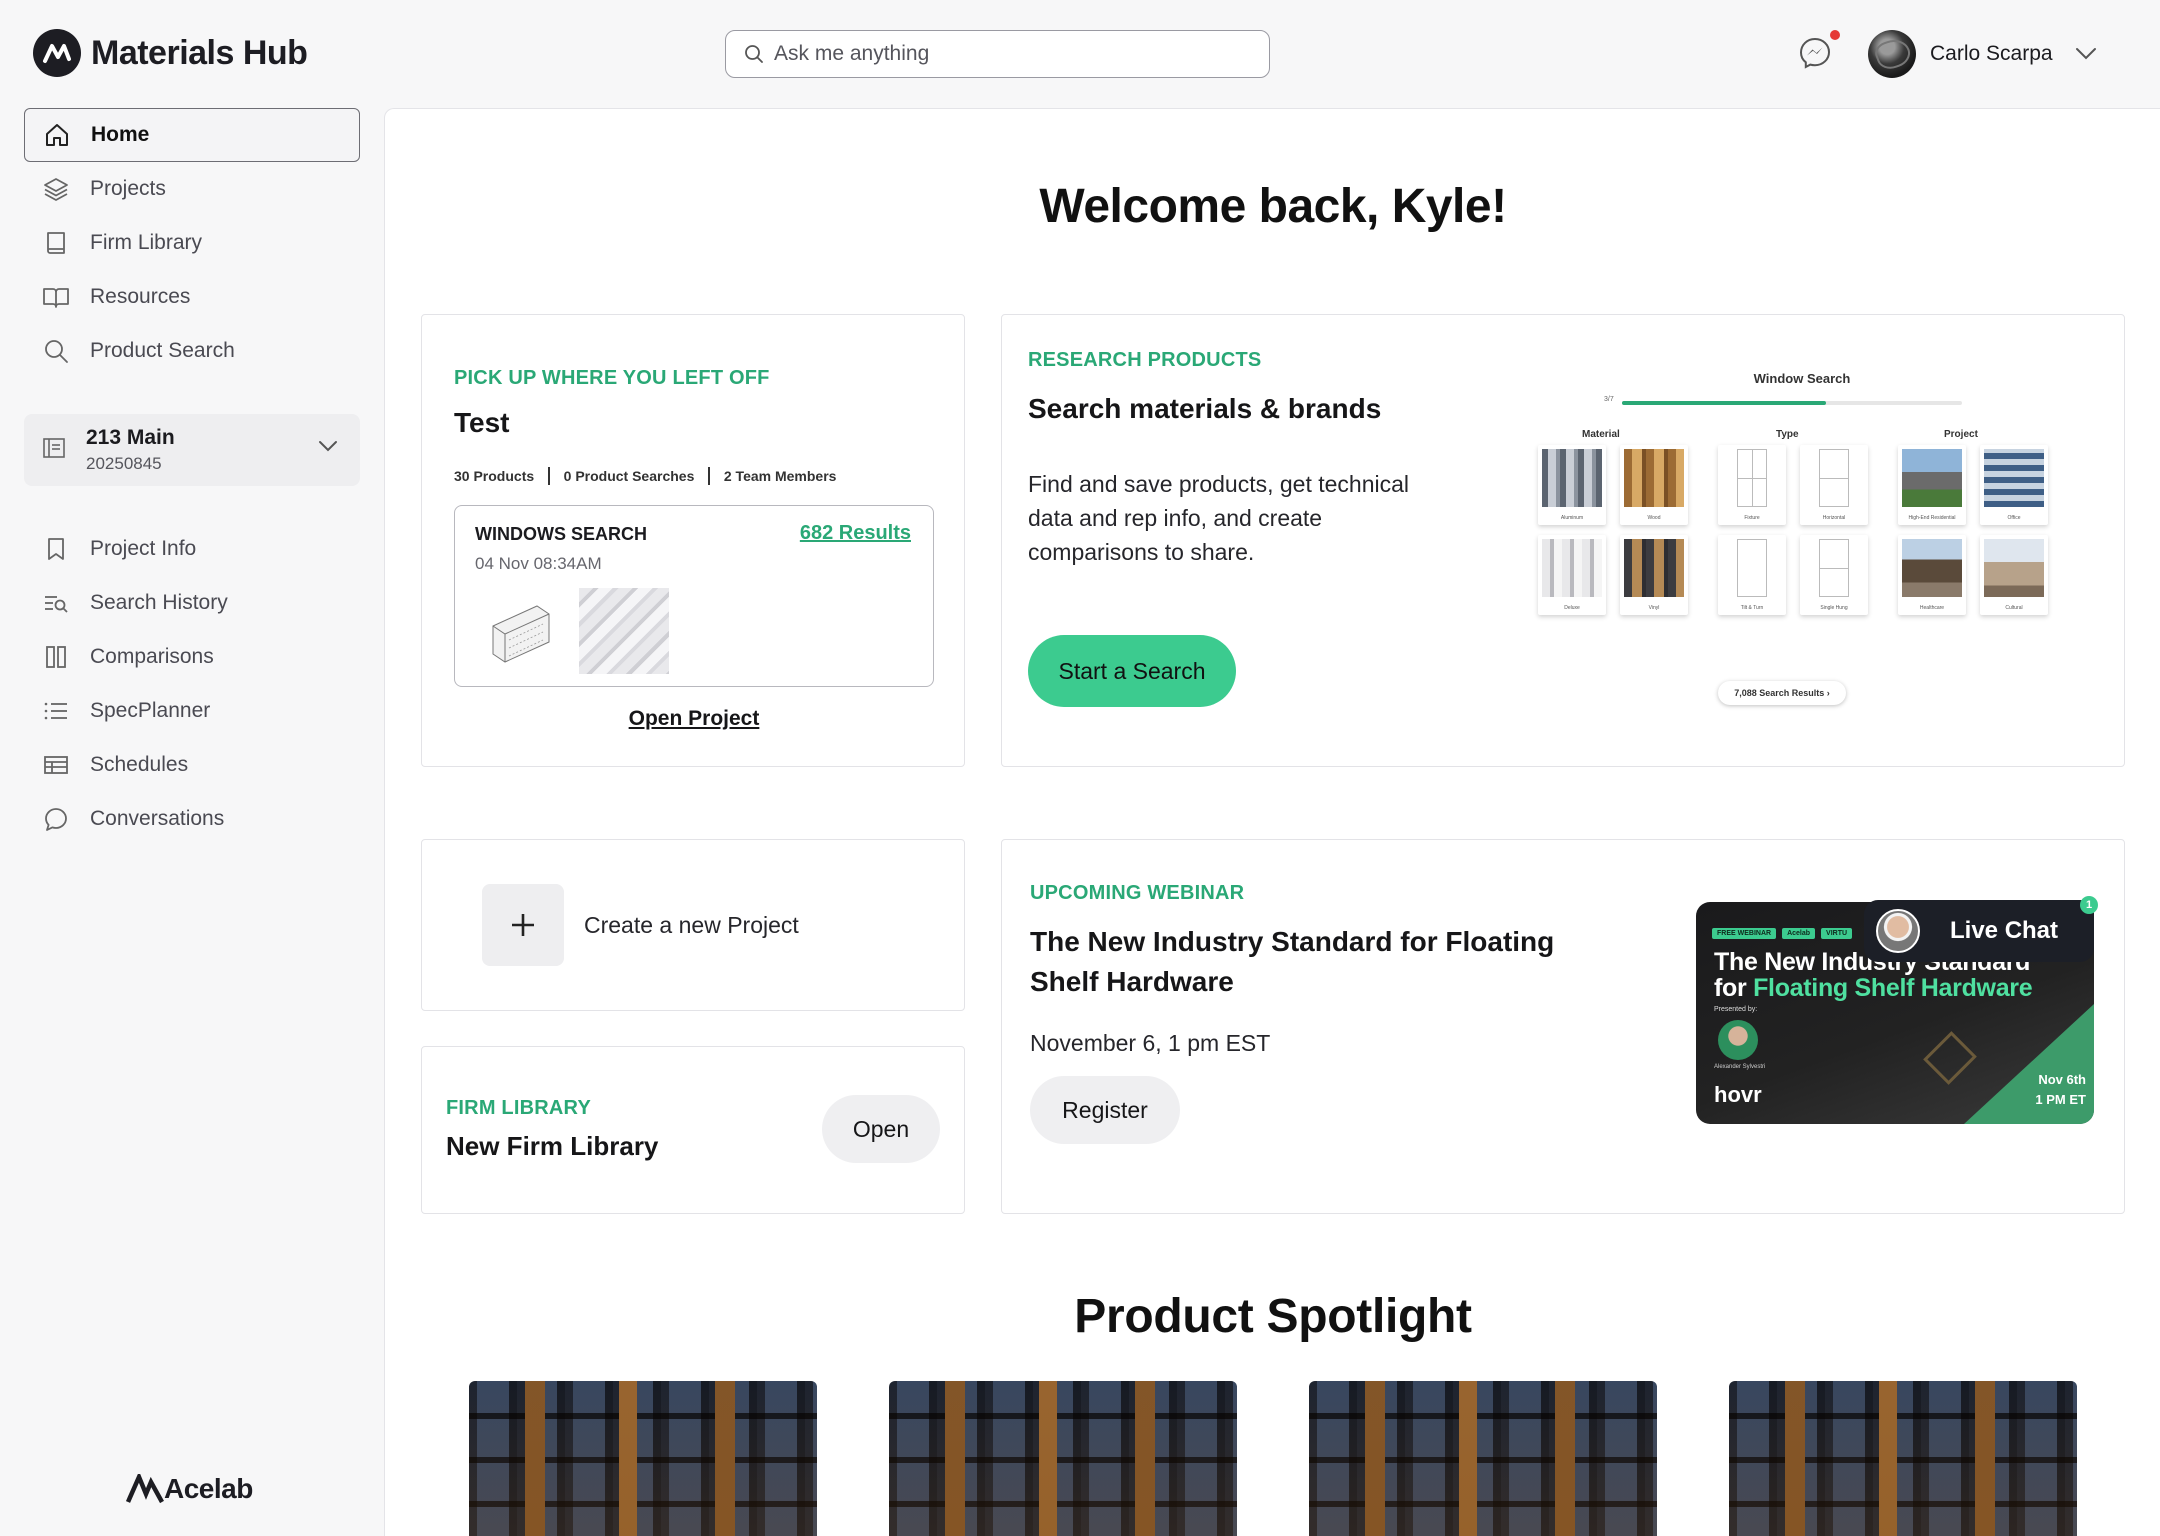 This screenshot has height=1536, width=2160. Describe the element at coordinates (1740, 1067) in the screenshot. I see `speaker-name: Alexander Sylvestri` at that location.